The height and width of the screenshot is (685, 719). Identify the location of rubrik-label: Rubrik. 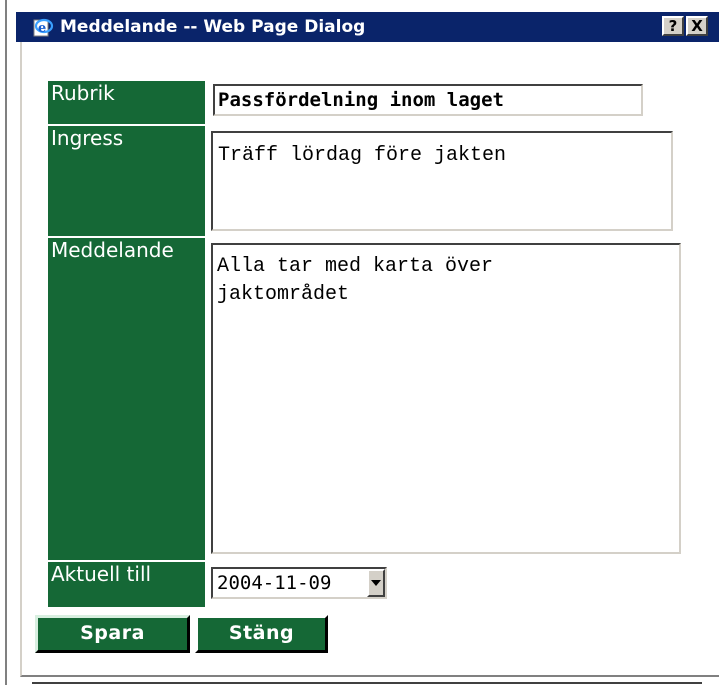
(126, 102).